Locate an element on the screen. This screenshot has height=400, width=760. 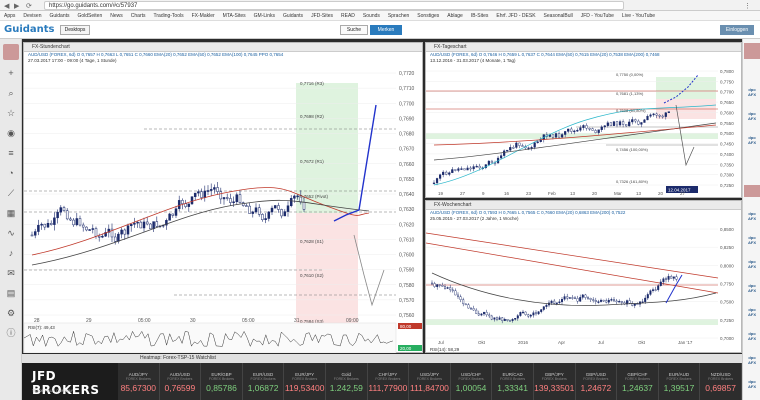
y-tick-label: 0,7560 is located at coordinates (407, 316).